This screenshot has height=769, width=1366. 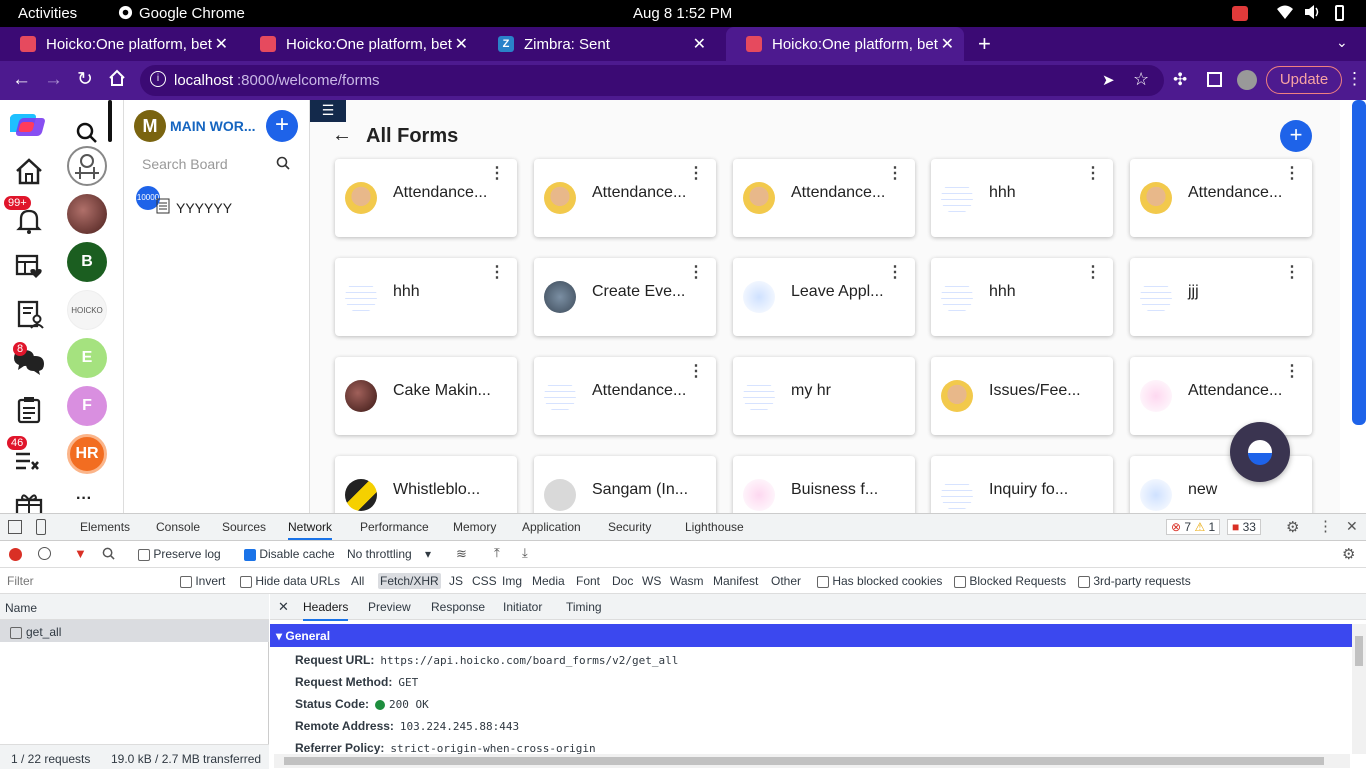 I want to click on detail-tab-headers: Headers, so click(x=326, y=610).